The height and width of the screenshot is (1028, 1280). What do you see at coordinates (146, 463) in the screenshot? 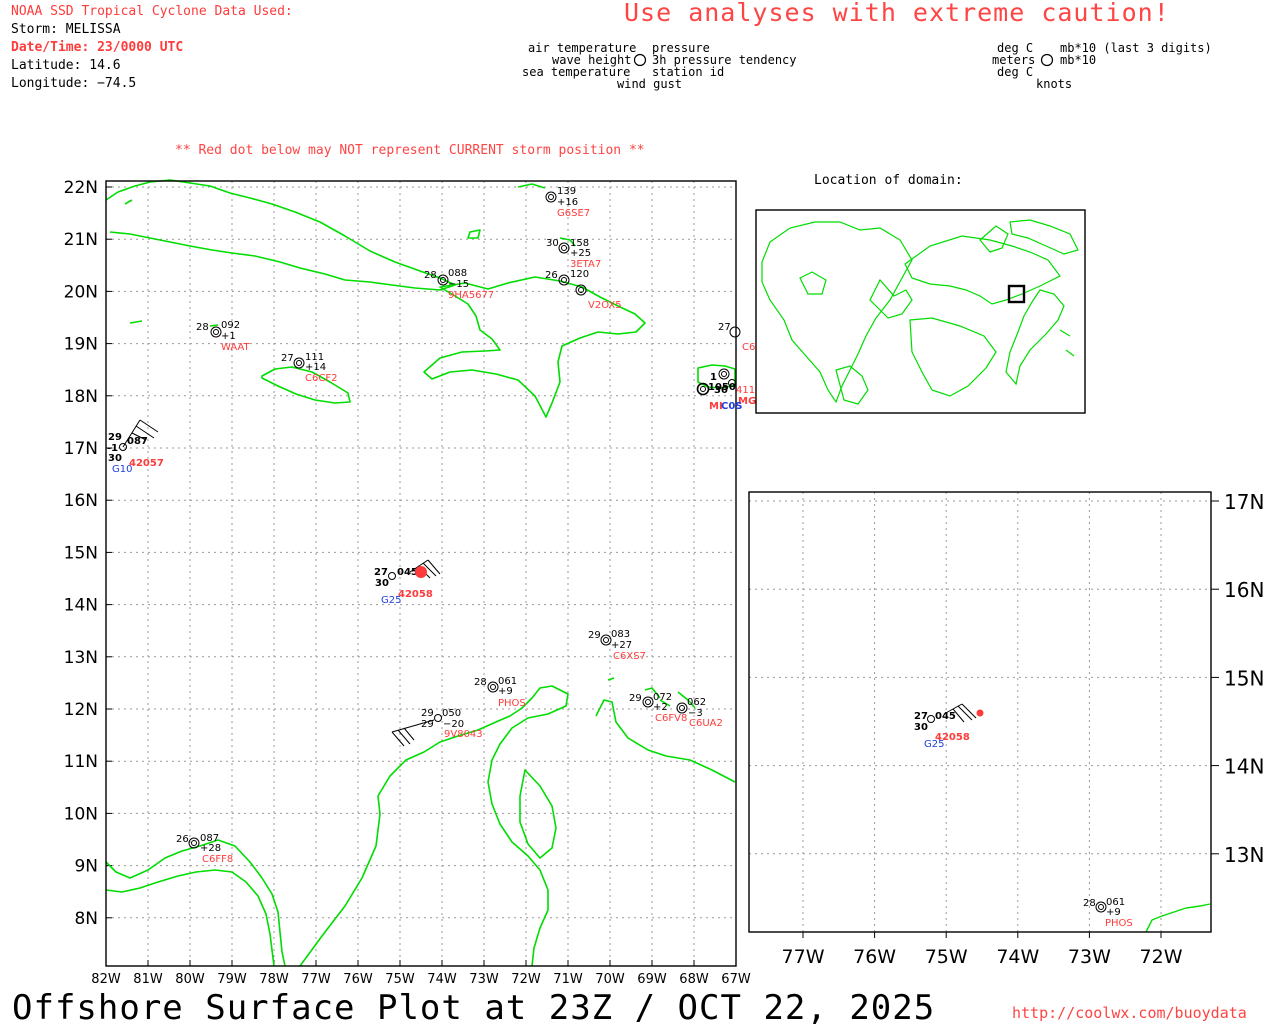
I see `station-id: 42057` at bounding box center [146, 463].